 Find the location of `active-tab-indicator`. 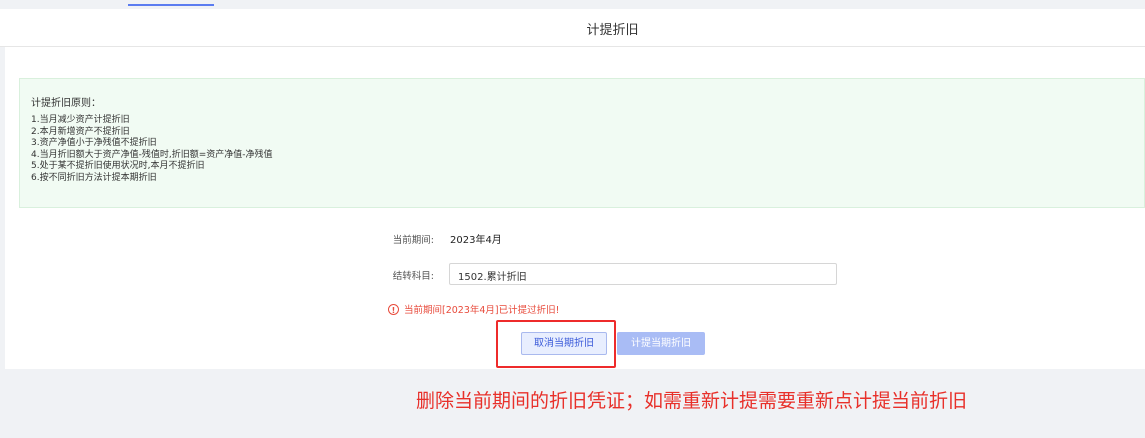

active-tab-indicator is located at coordinates (171, 5).